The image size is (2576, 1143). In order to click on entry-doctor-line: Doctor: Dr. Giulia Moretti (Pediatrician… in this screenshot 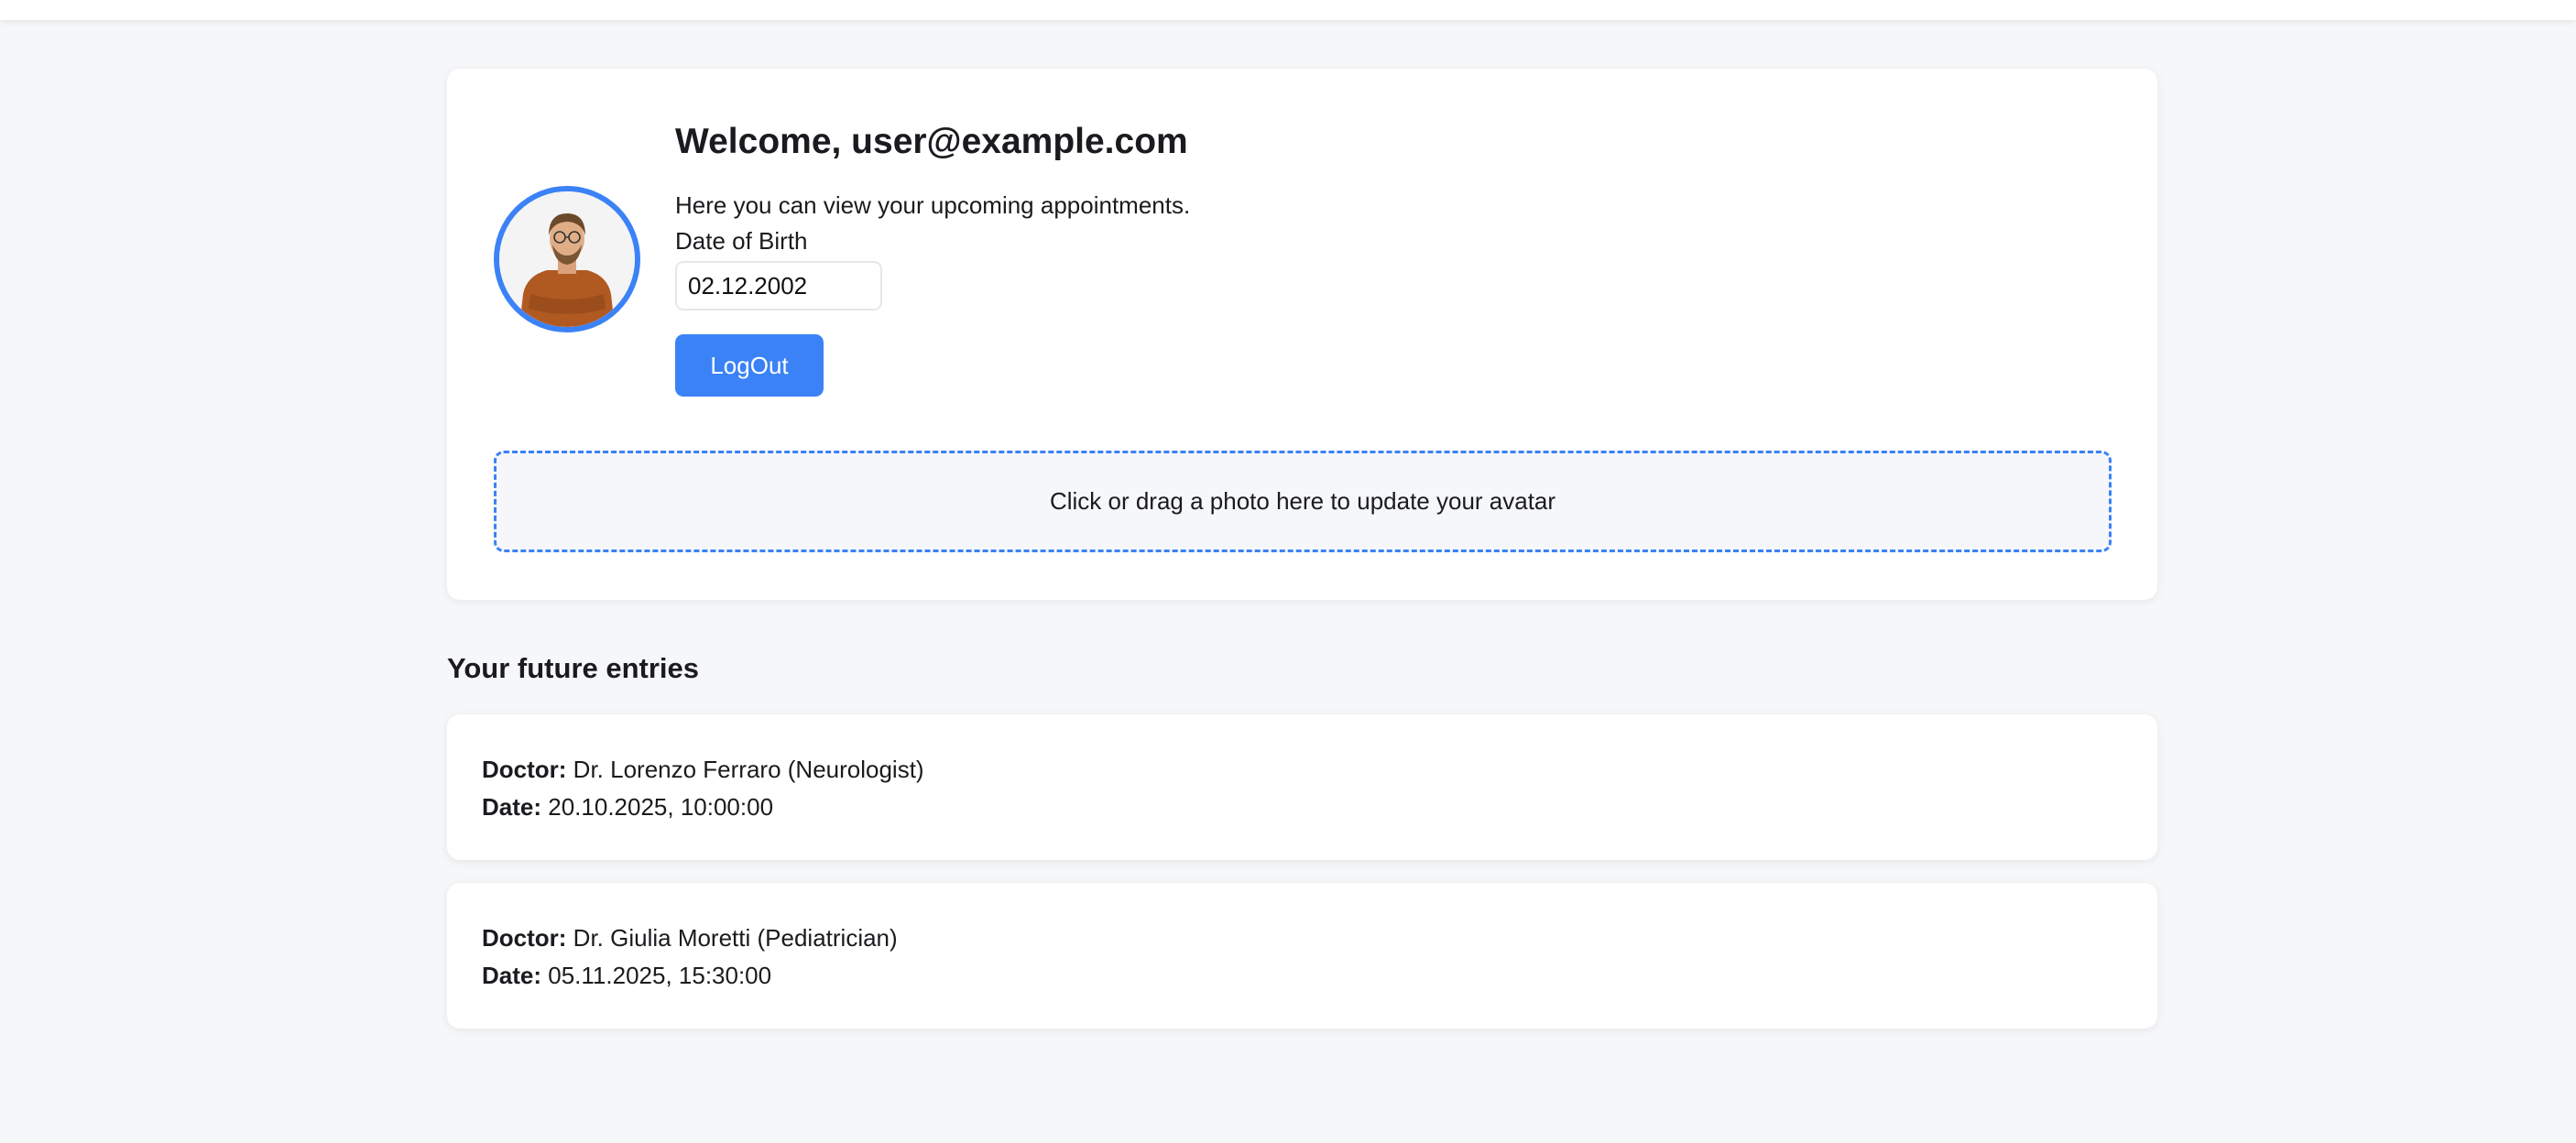, I will do `click(1303, 938)`.